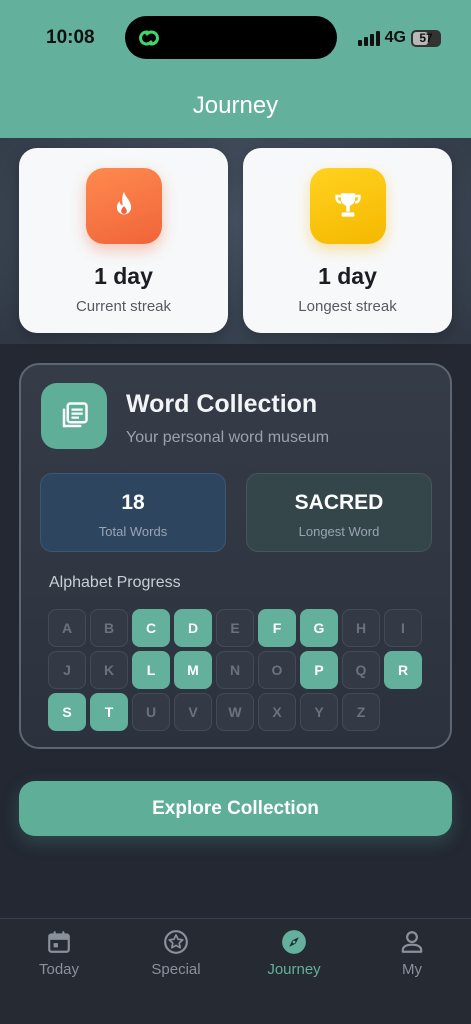  I want to click on collection-title: Word Collection, so click(222, 404).